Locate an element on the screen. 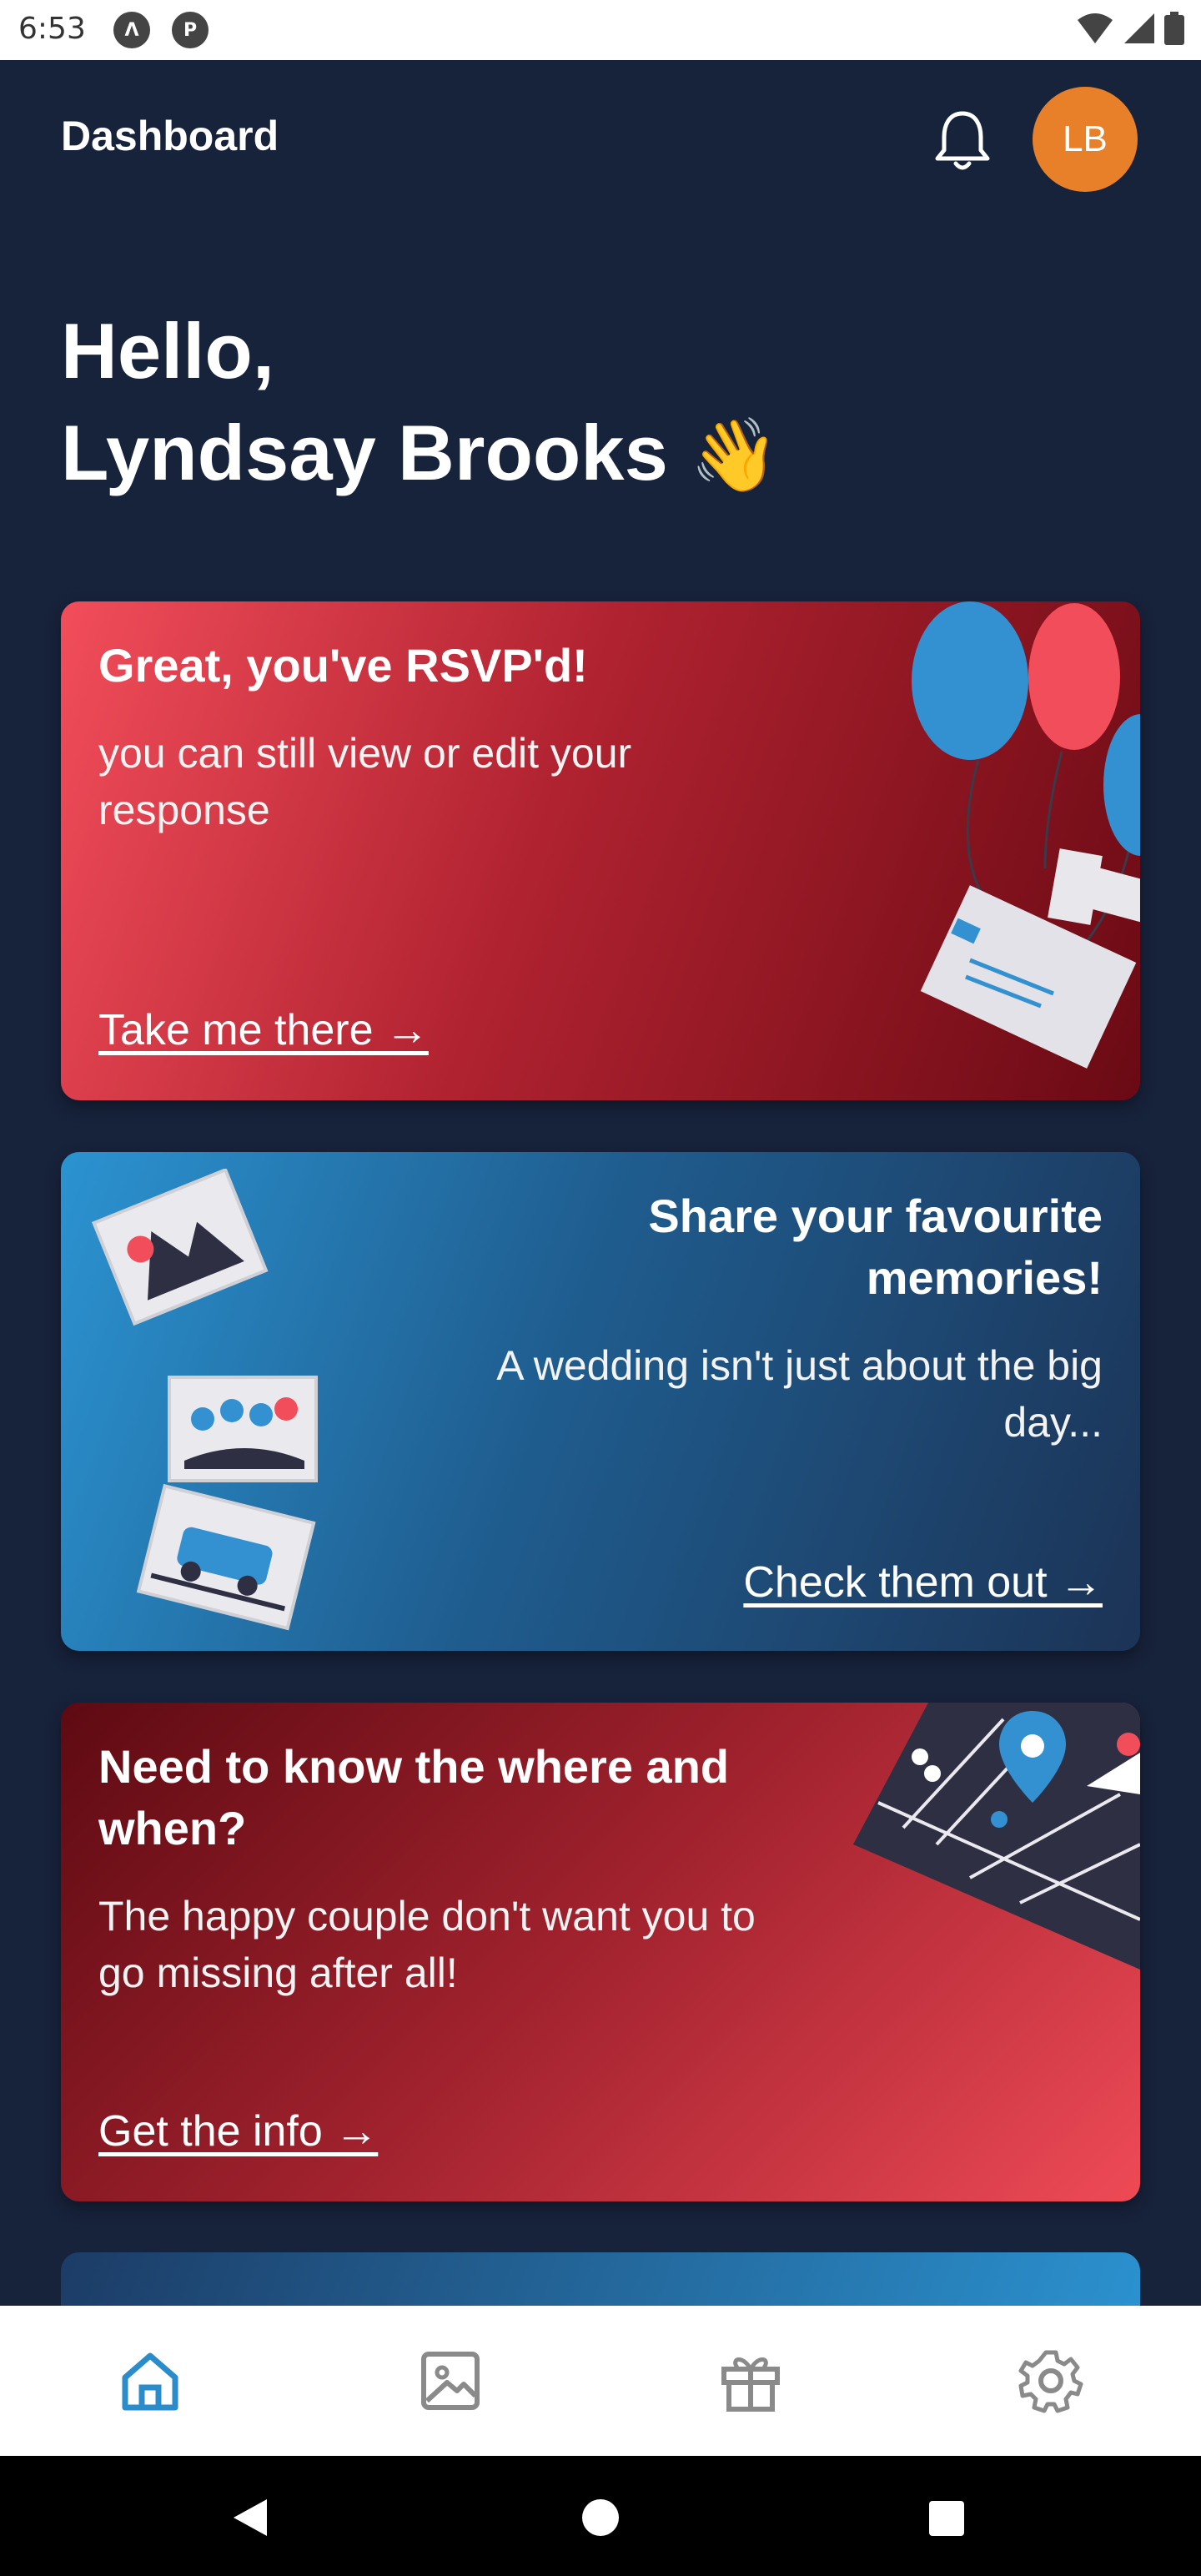 This screenshot has width=1201, height=2576. avatar-initials: LB is located at coordinates (1085, 138).